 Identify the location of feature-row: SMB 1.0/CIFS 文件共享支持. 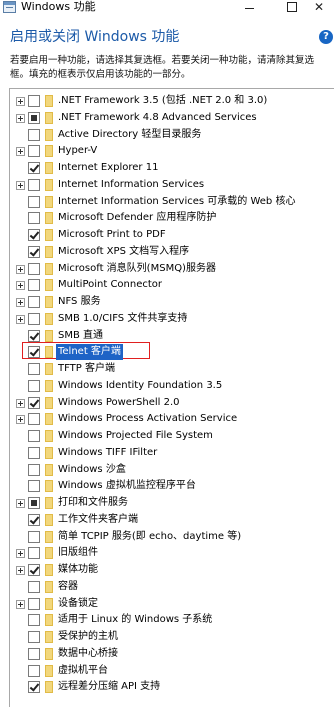
(172, 319).